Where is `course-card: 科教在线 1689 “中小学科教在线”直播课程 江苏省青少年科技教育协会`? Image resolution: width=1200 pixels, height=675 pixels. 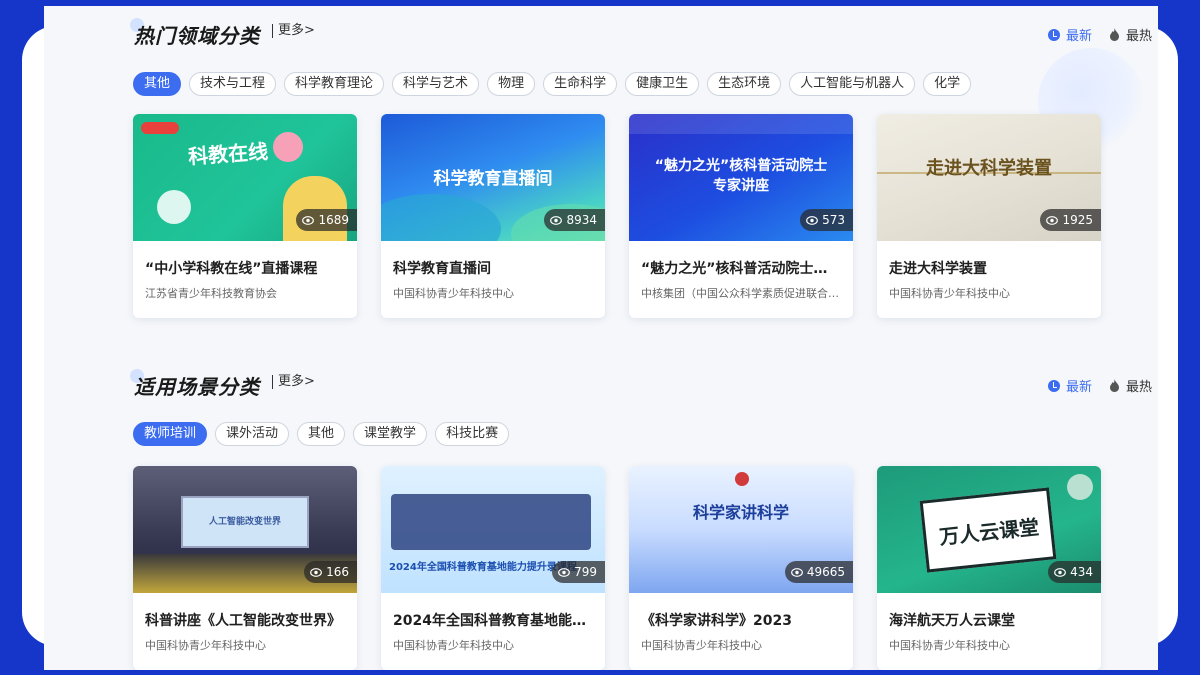 course-card: 科教在线 1689 “中小学科教在线”直播课程 江苏省青少年科技教育协会 is located at coordinates (245, 216).